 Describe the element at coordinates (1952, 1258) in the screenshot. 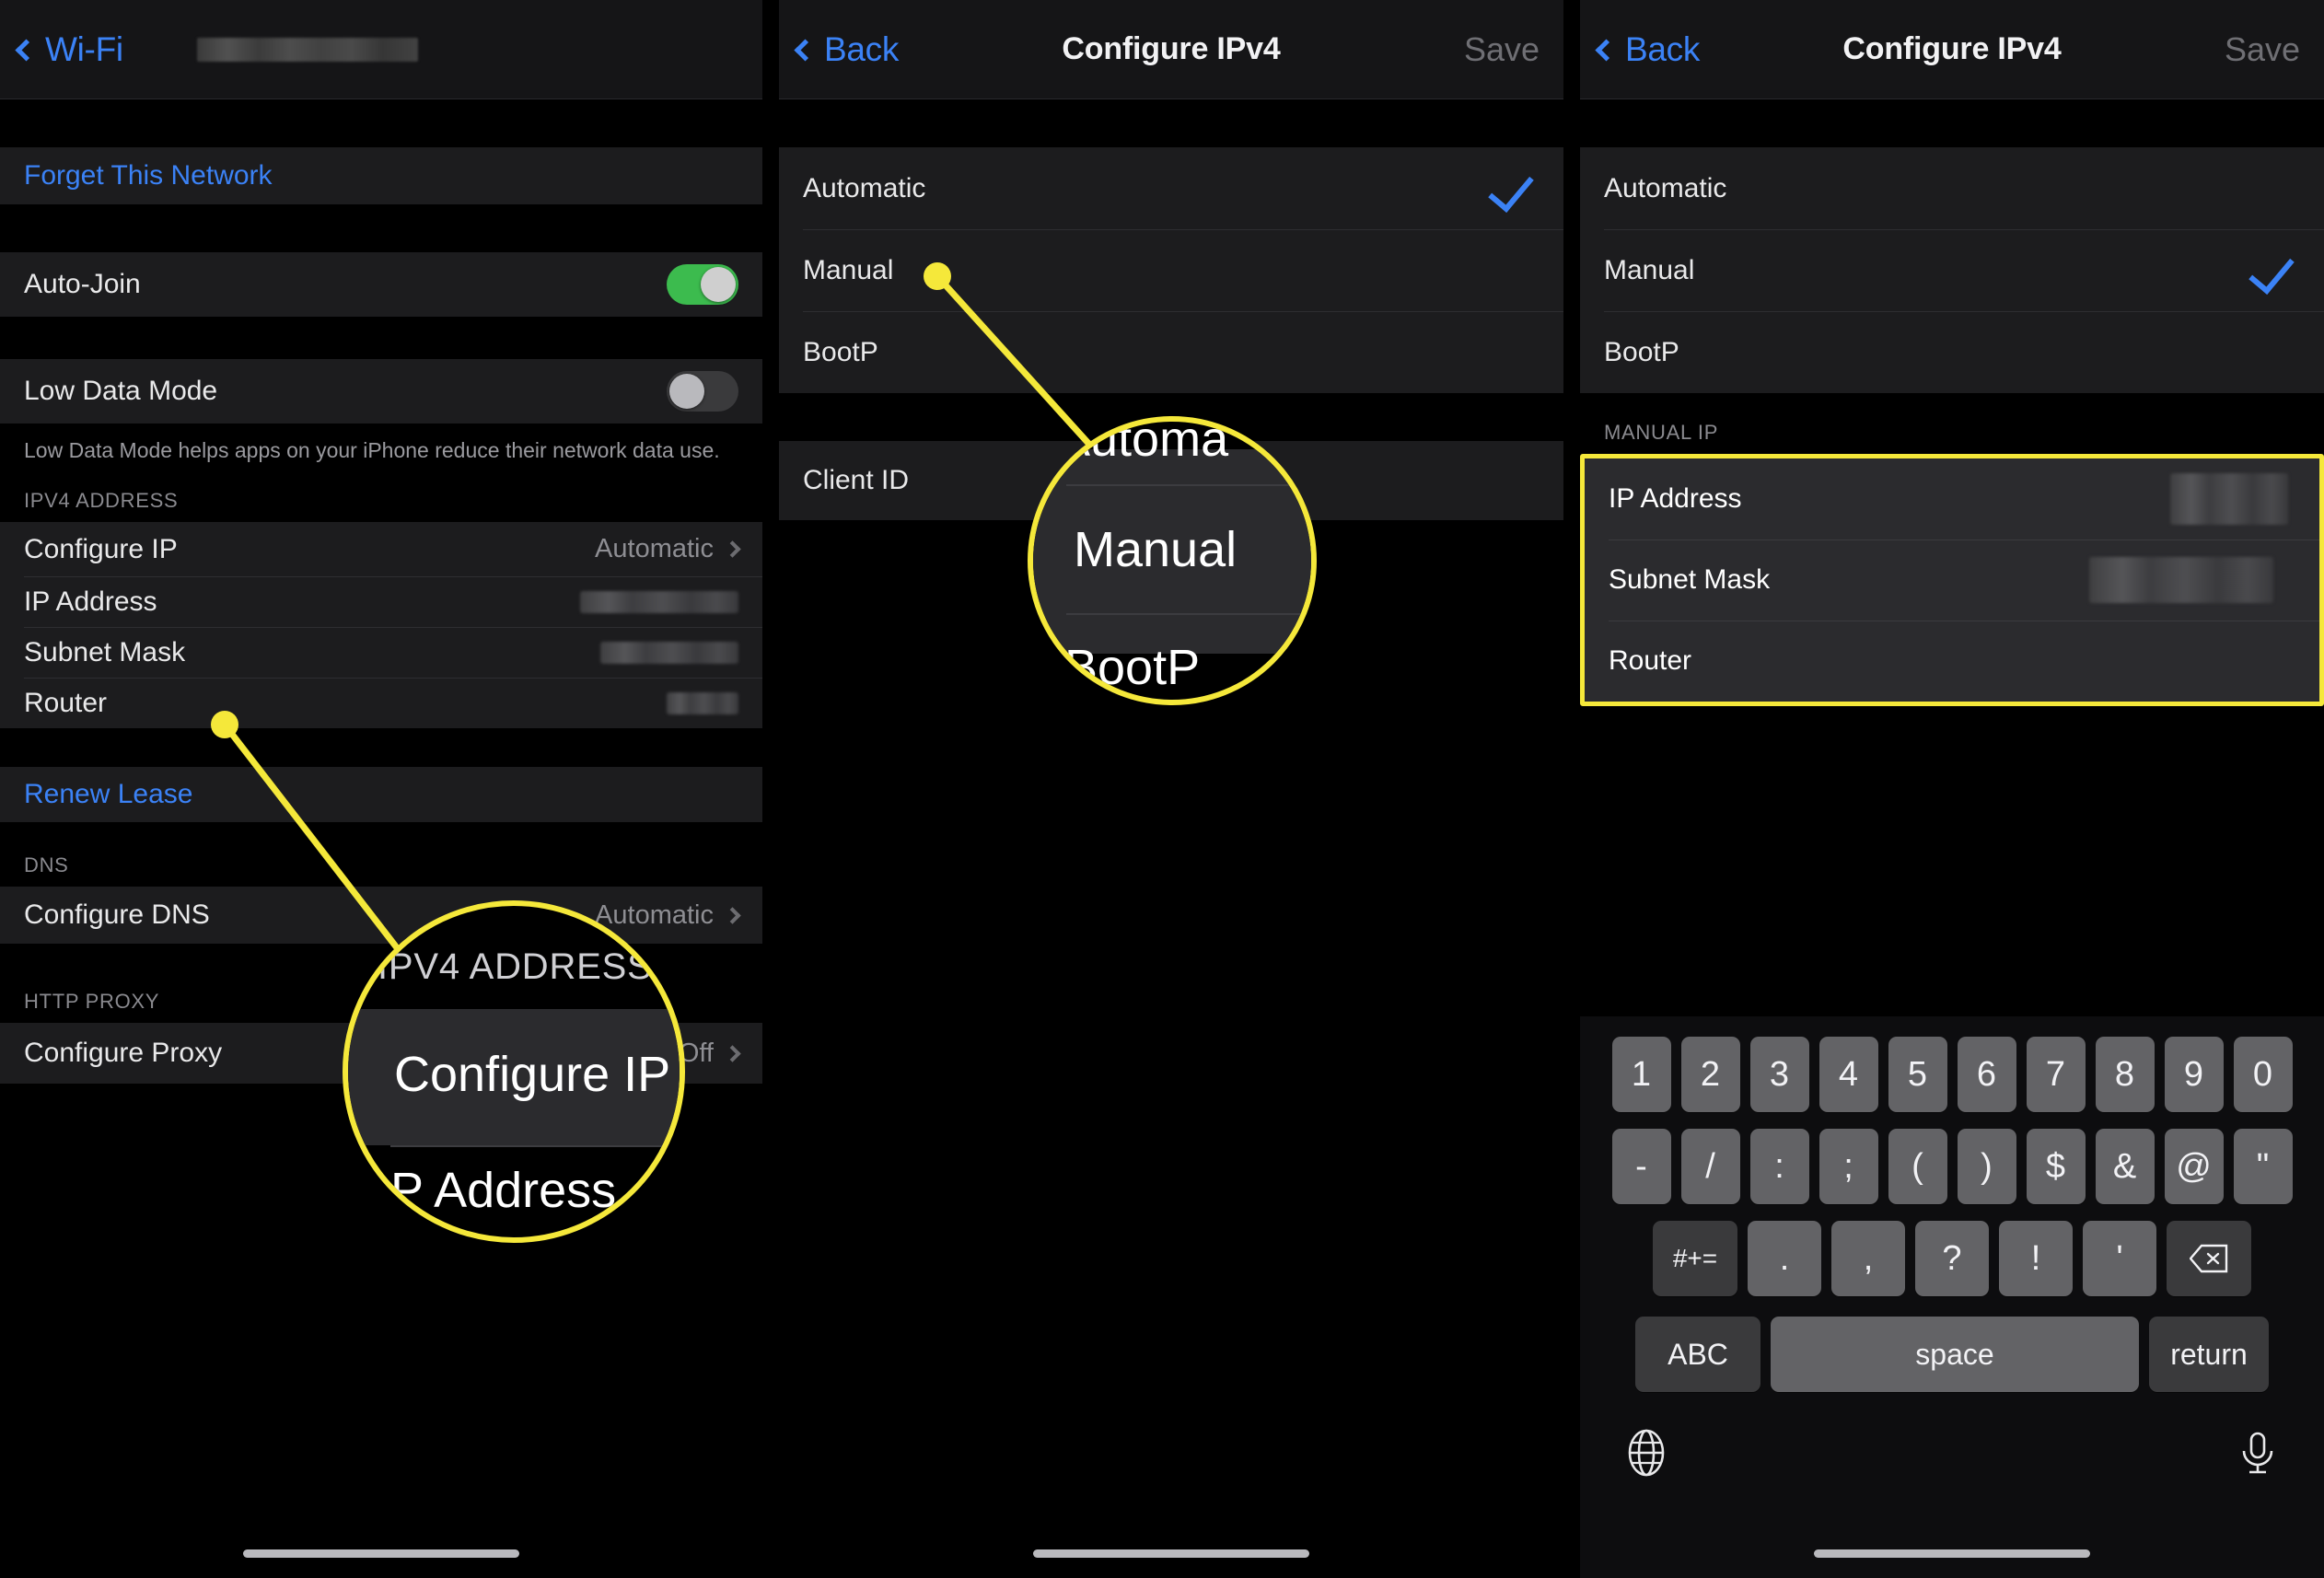

I see `key-question: ?` at that location.